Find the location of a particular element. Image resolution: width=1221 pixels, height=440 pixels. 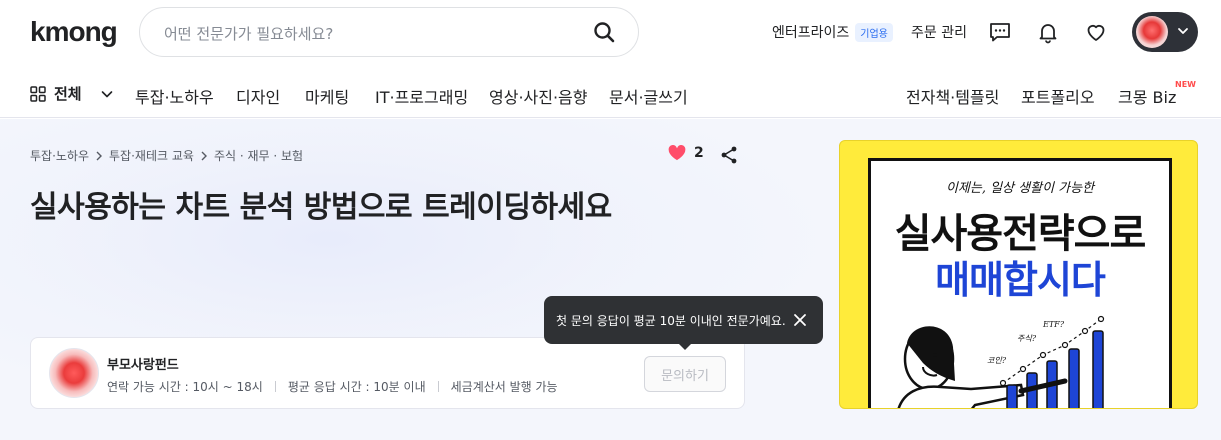

trader-illustration: 주식? ETF? 코인? is located at coordinates (1001, 361).